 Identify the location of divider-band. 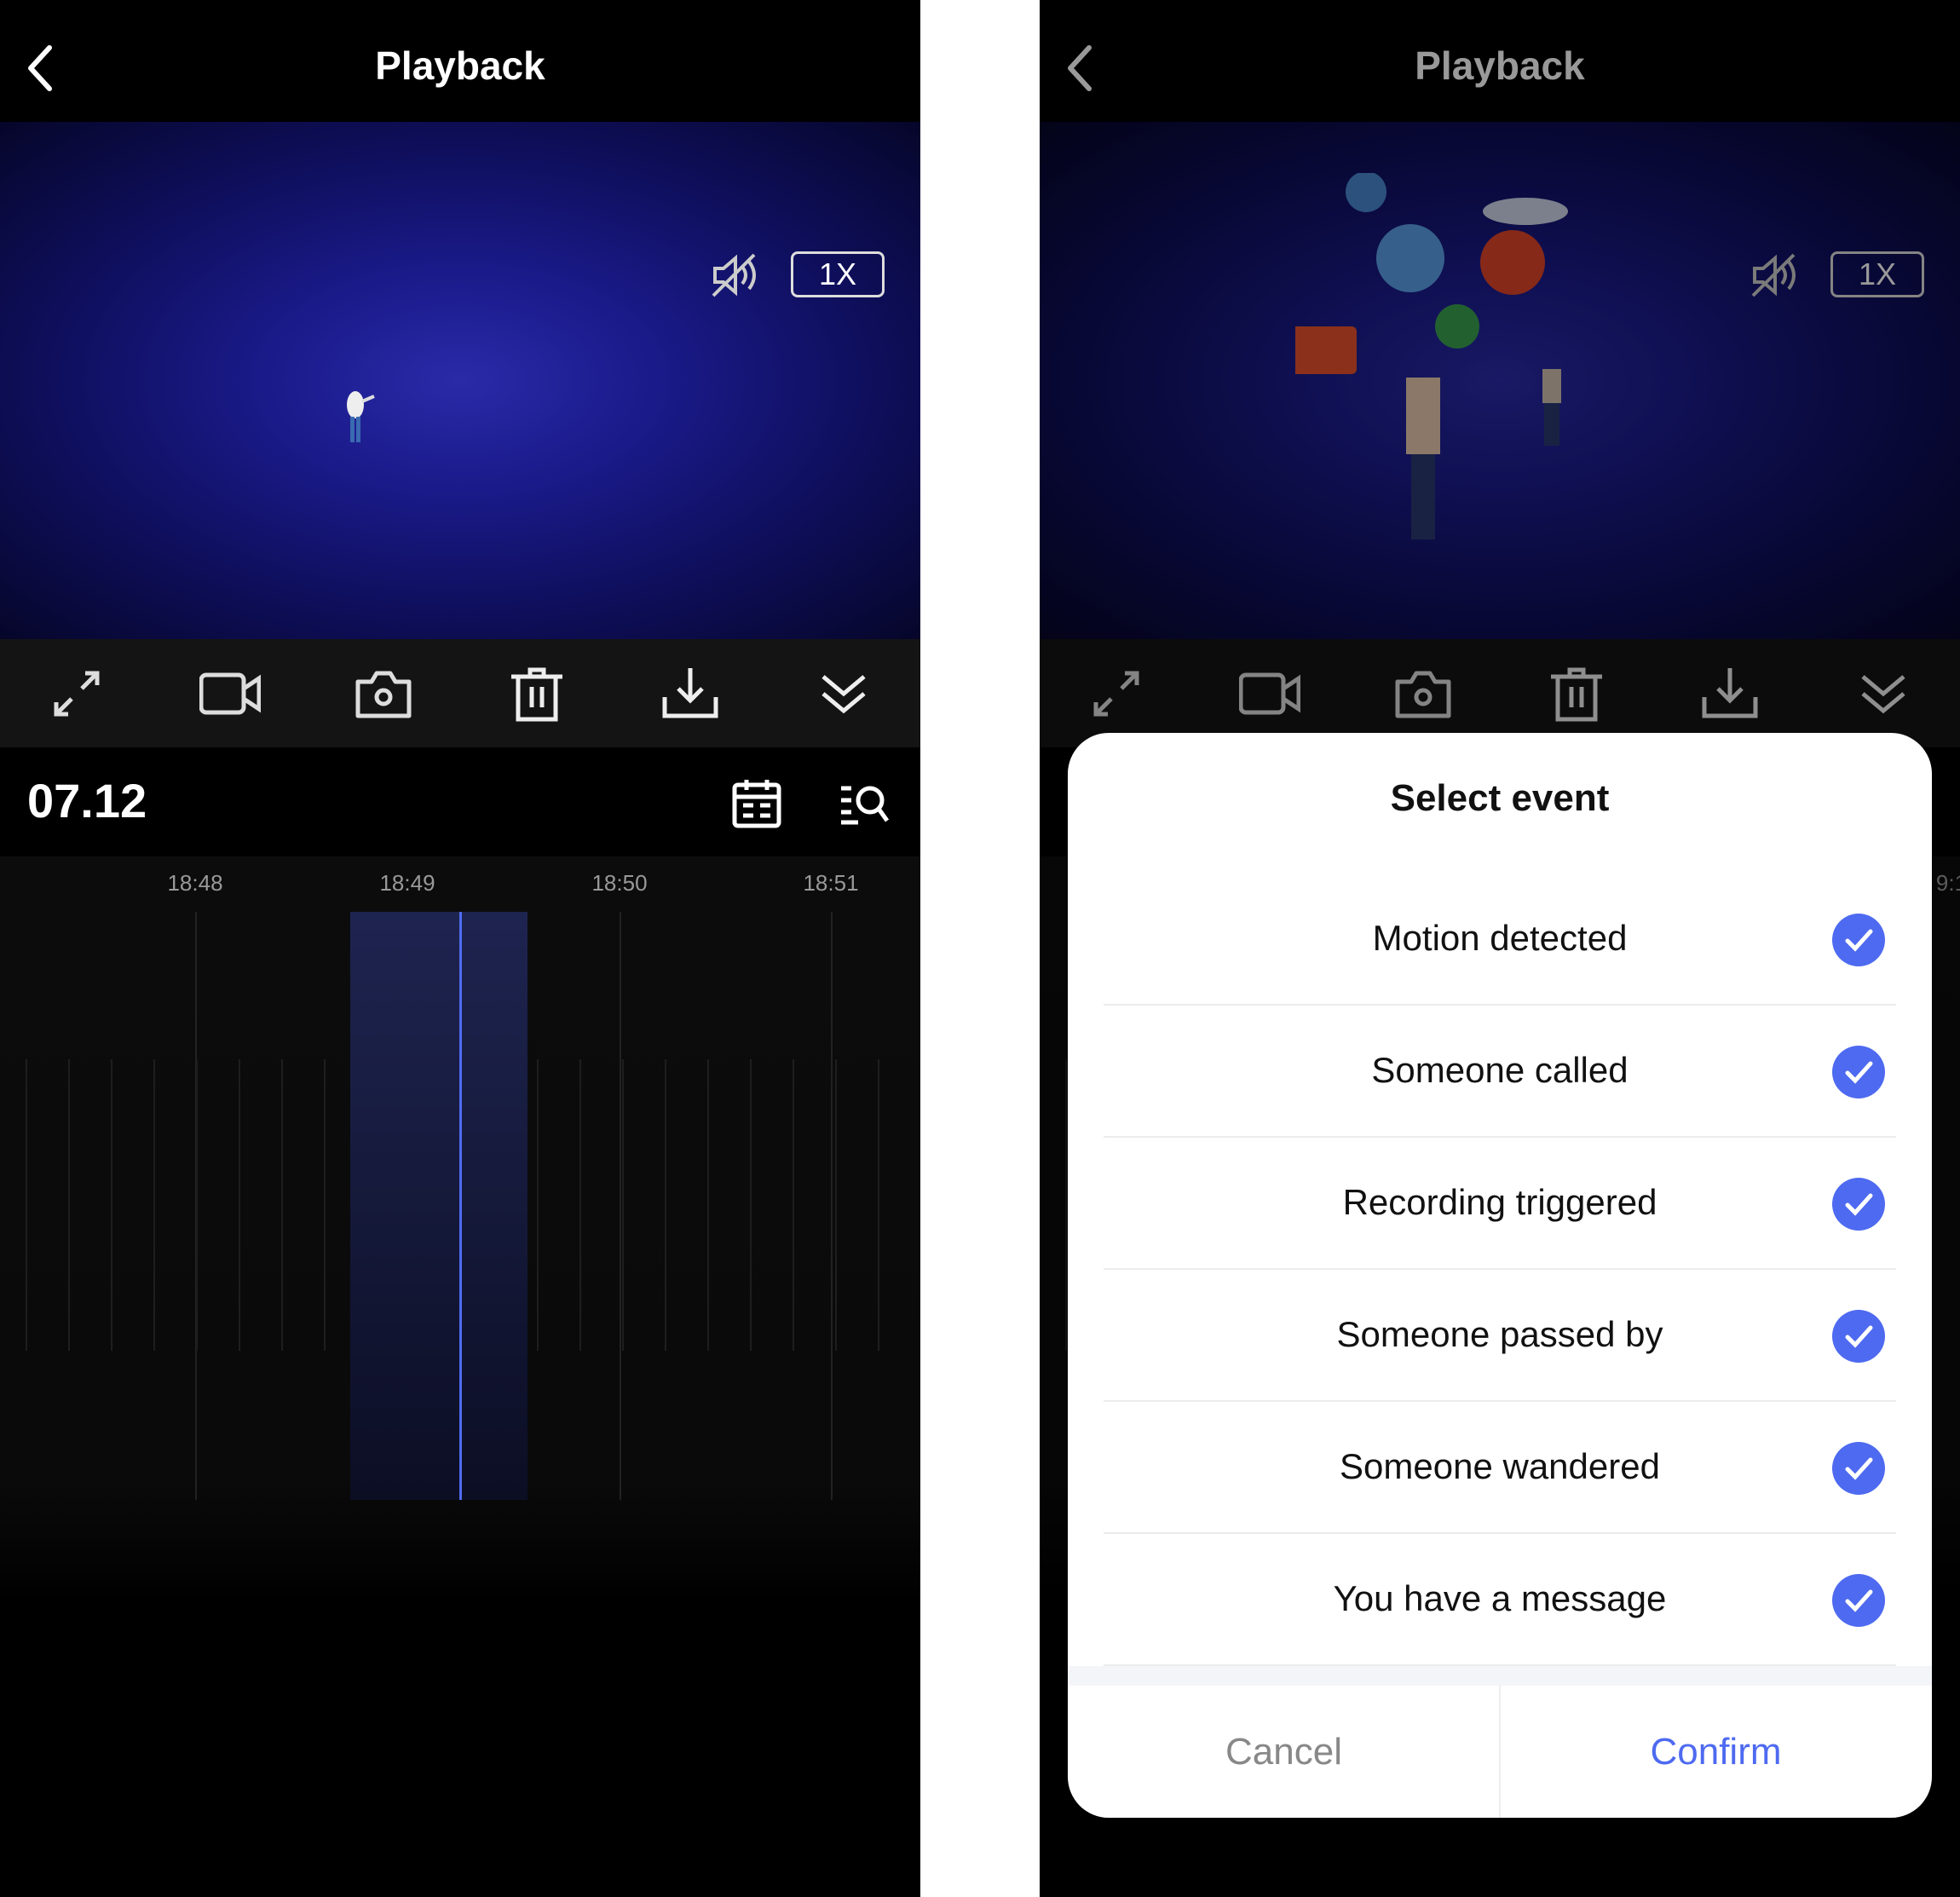
(1500, 1676).